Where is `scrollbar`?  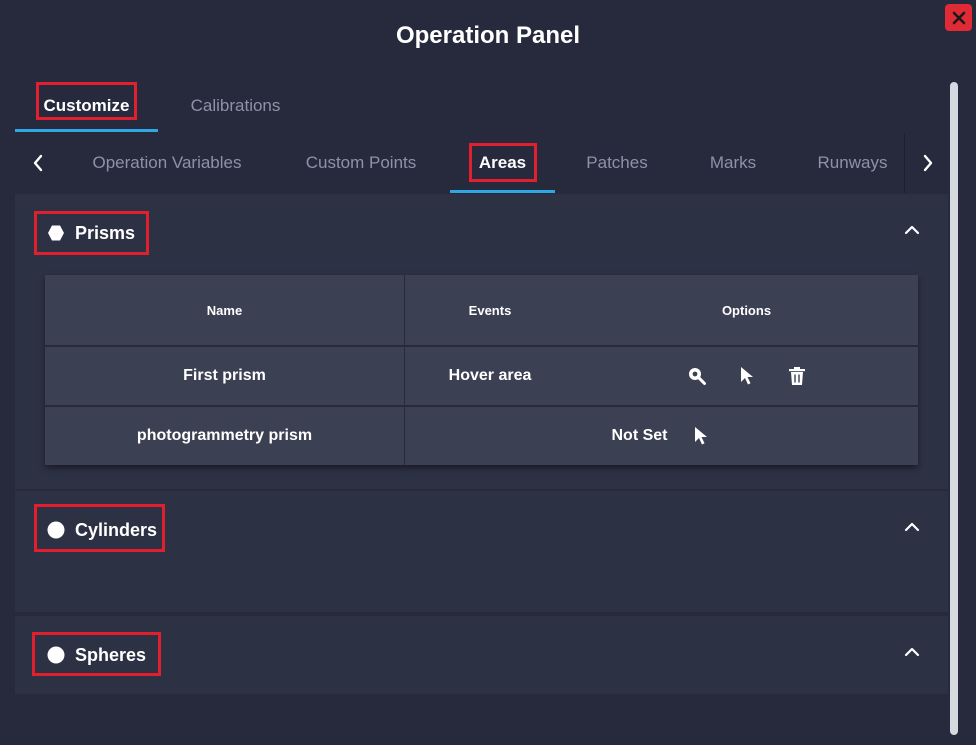
scrollbar is located at coordinates (954, 408).